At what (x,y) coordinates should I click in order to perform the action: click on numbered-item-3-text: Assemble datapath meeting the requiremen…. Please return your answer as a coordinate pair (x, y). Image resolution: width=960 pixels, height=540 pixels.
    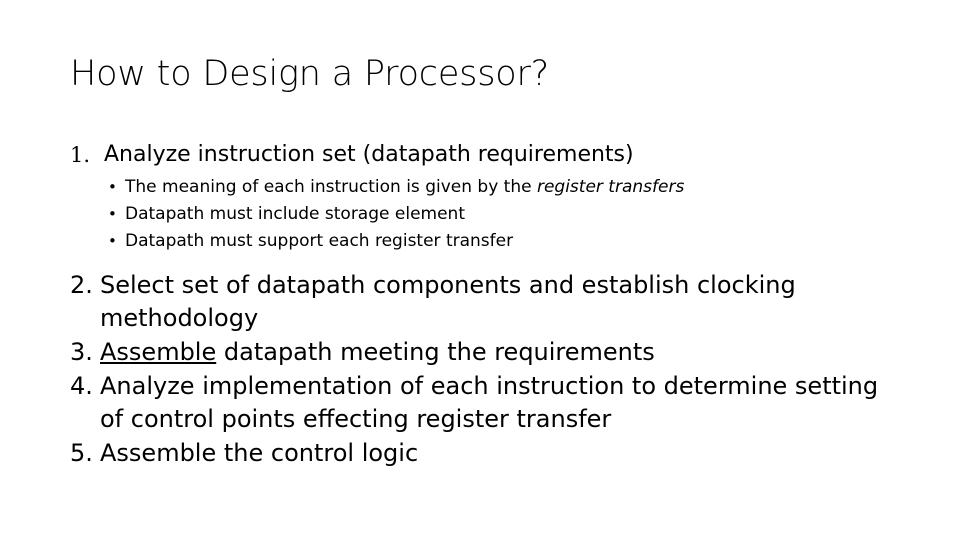
    Looking at the image, I should click on (500, 352).